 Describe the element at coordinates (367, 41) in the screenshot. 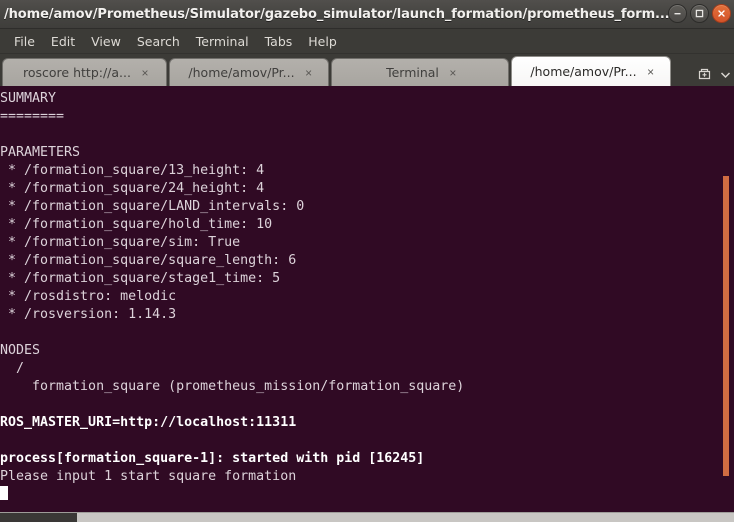

I see `menu-bar: File Edit View Search Terminal Tabs Help` at that location.